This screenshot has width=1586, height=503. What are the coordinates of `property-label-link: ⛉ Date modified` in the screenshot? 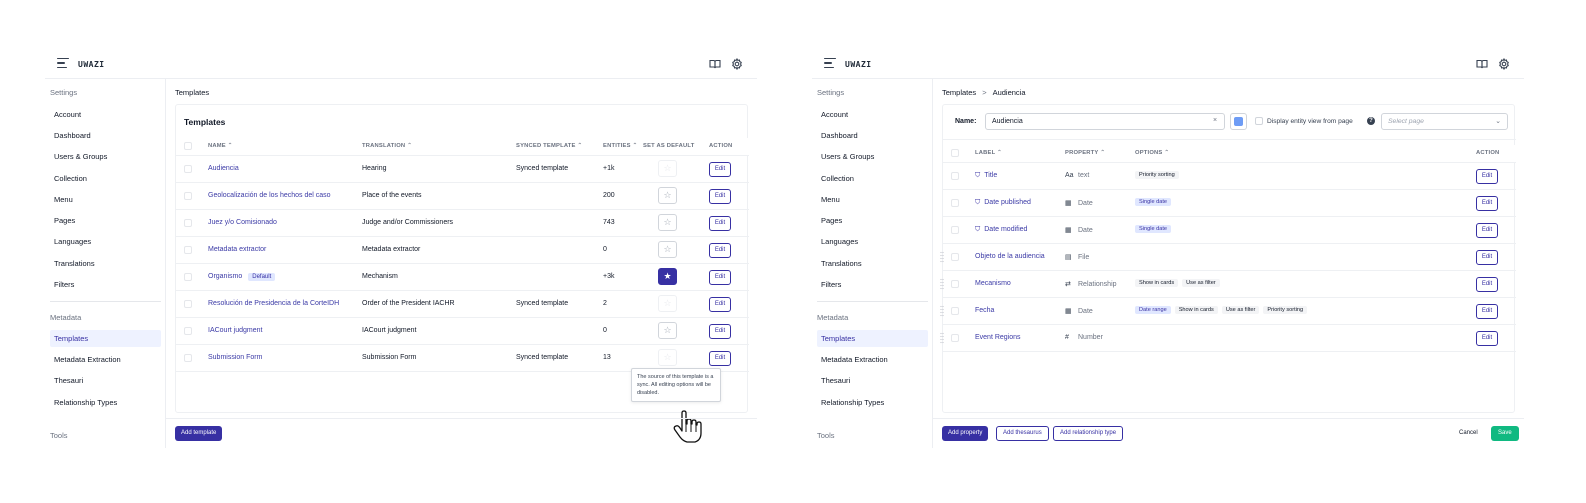 It's located at (1001, 230).